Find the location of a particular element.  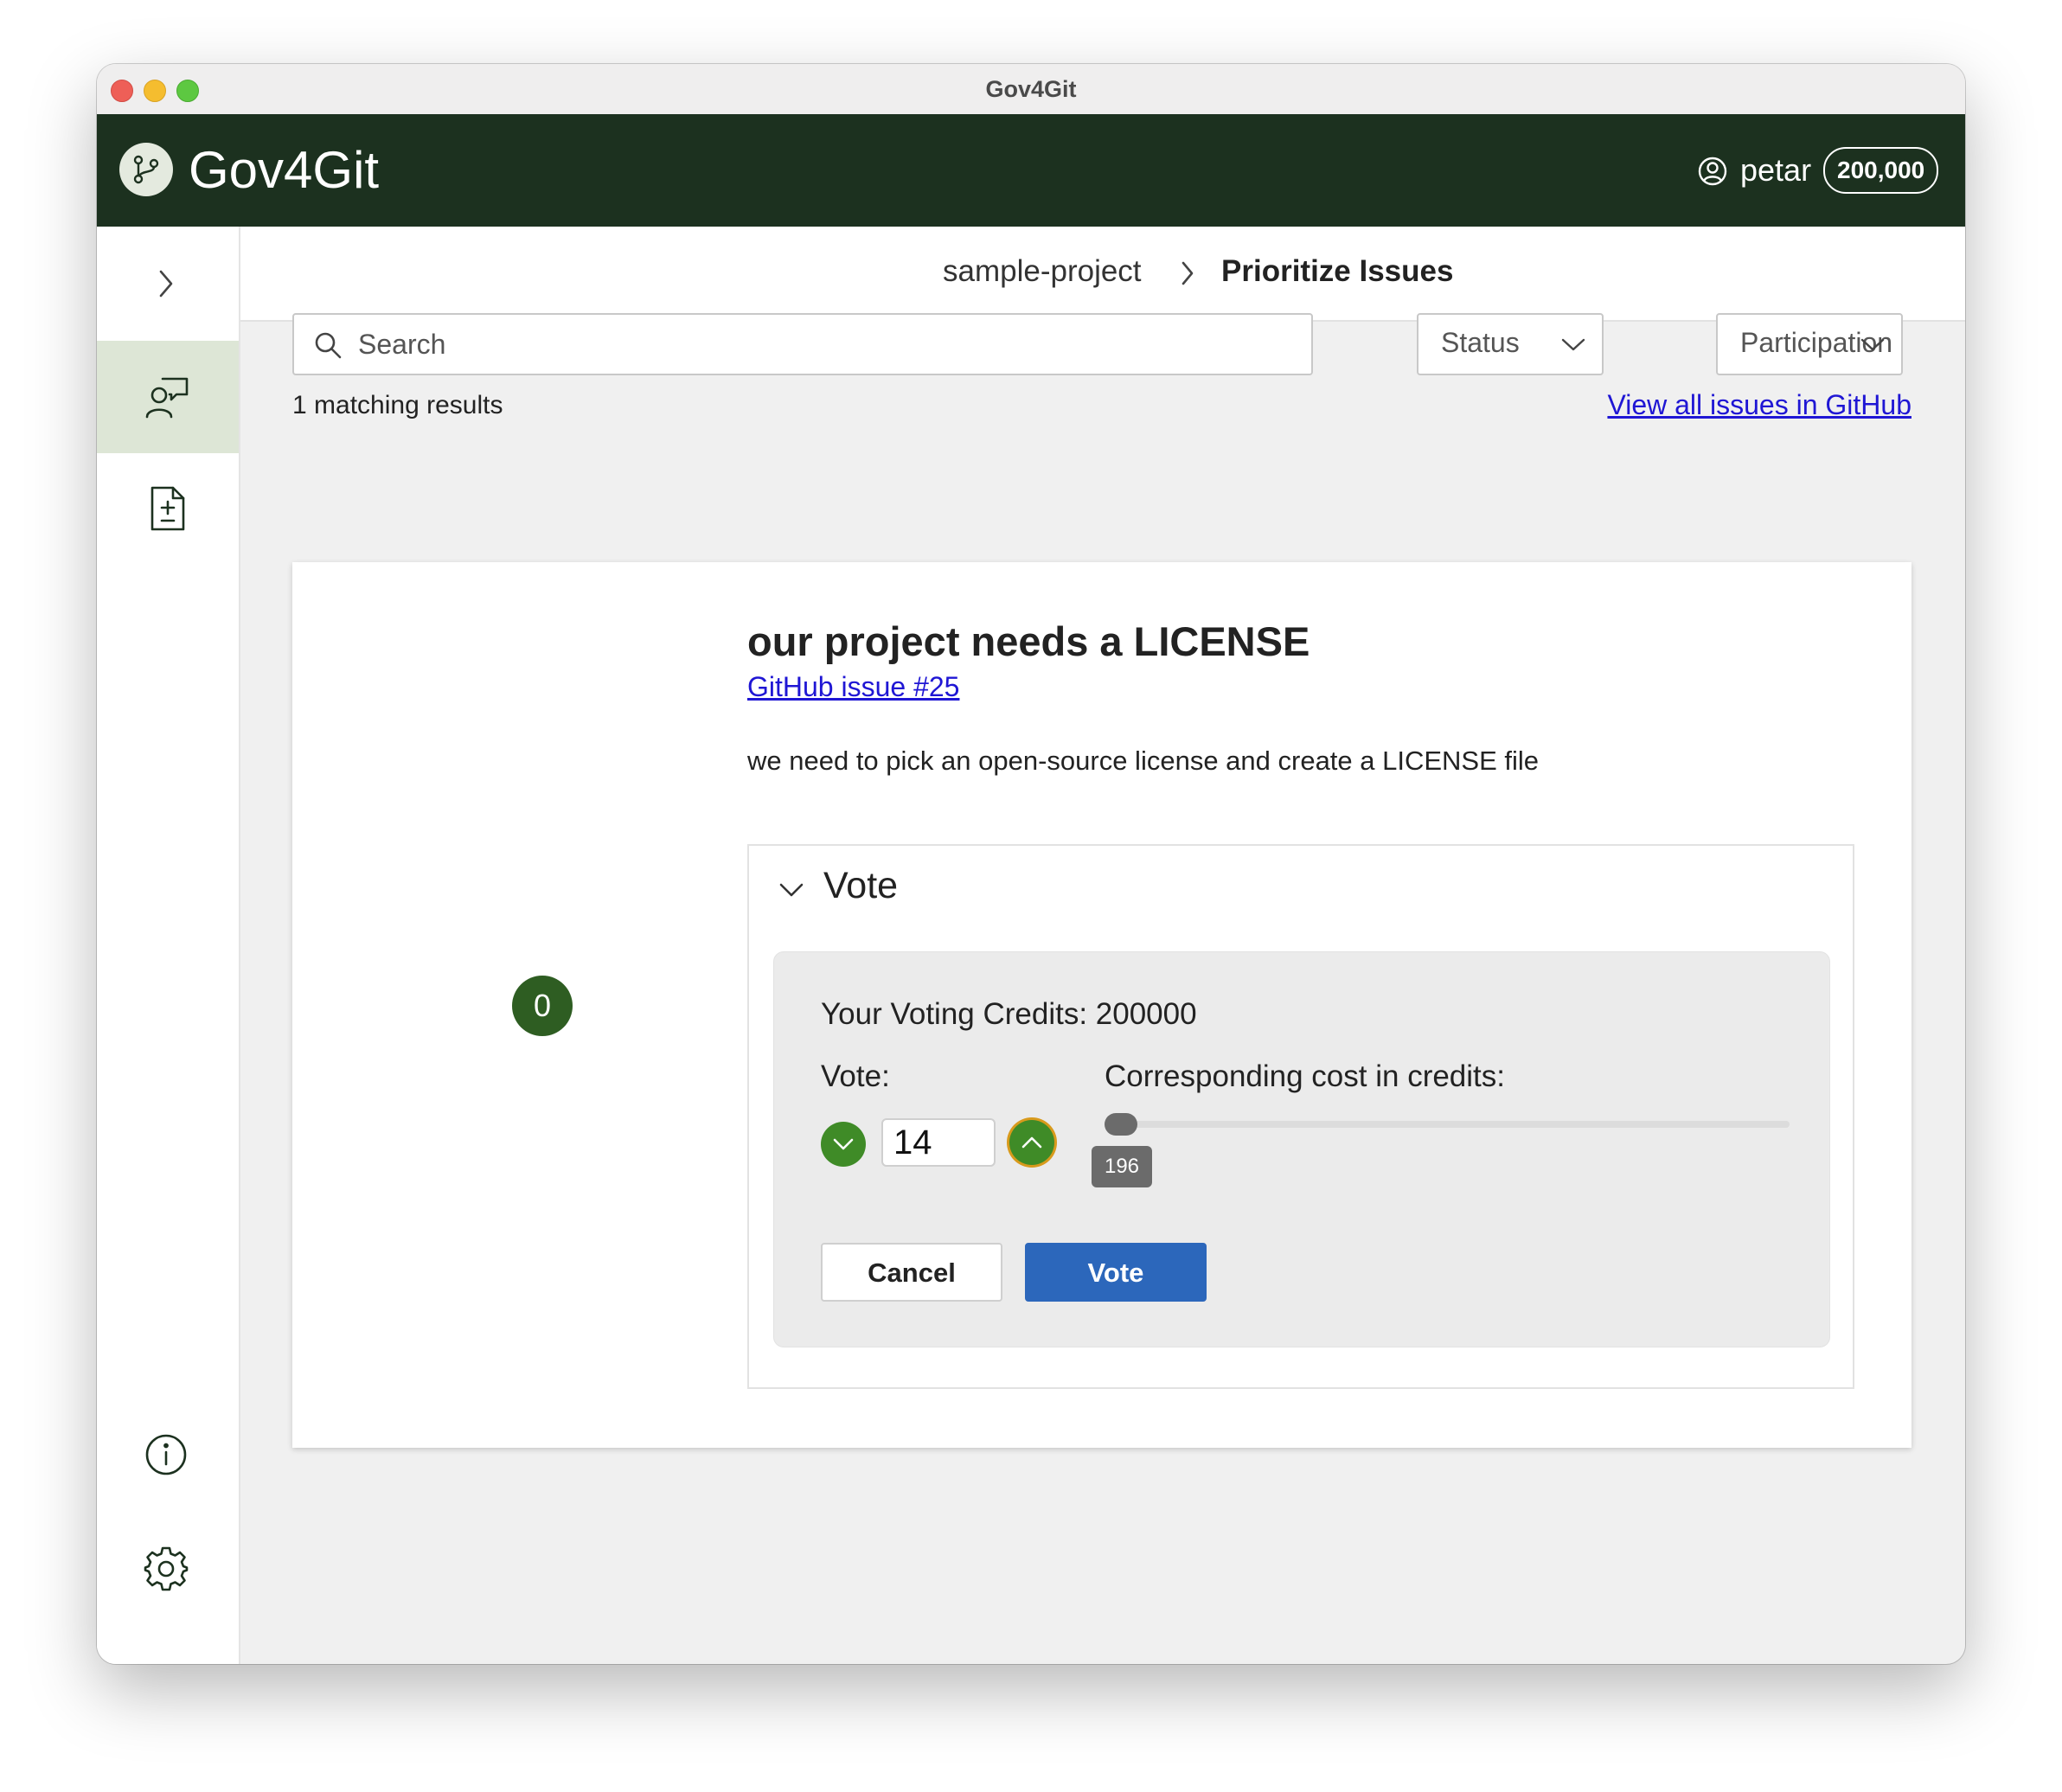

window-title: Gov4Git is located at coordinates (1031, 89).